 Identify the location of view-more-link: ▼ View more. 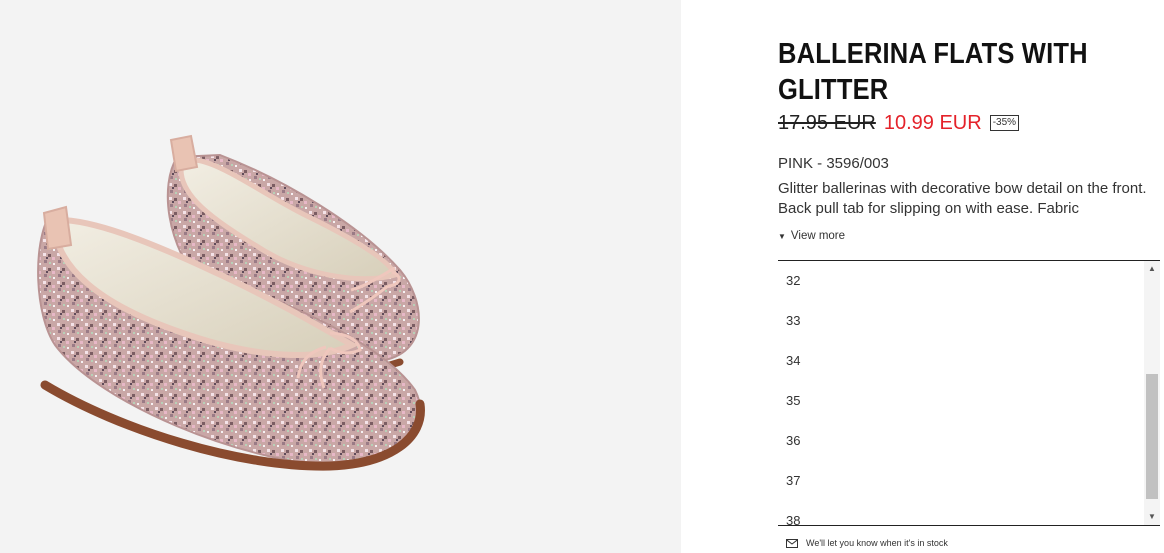
(811, 236).